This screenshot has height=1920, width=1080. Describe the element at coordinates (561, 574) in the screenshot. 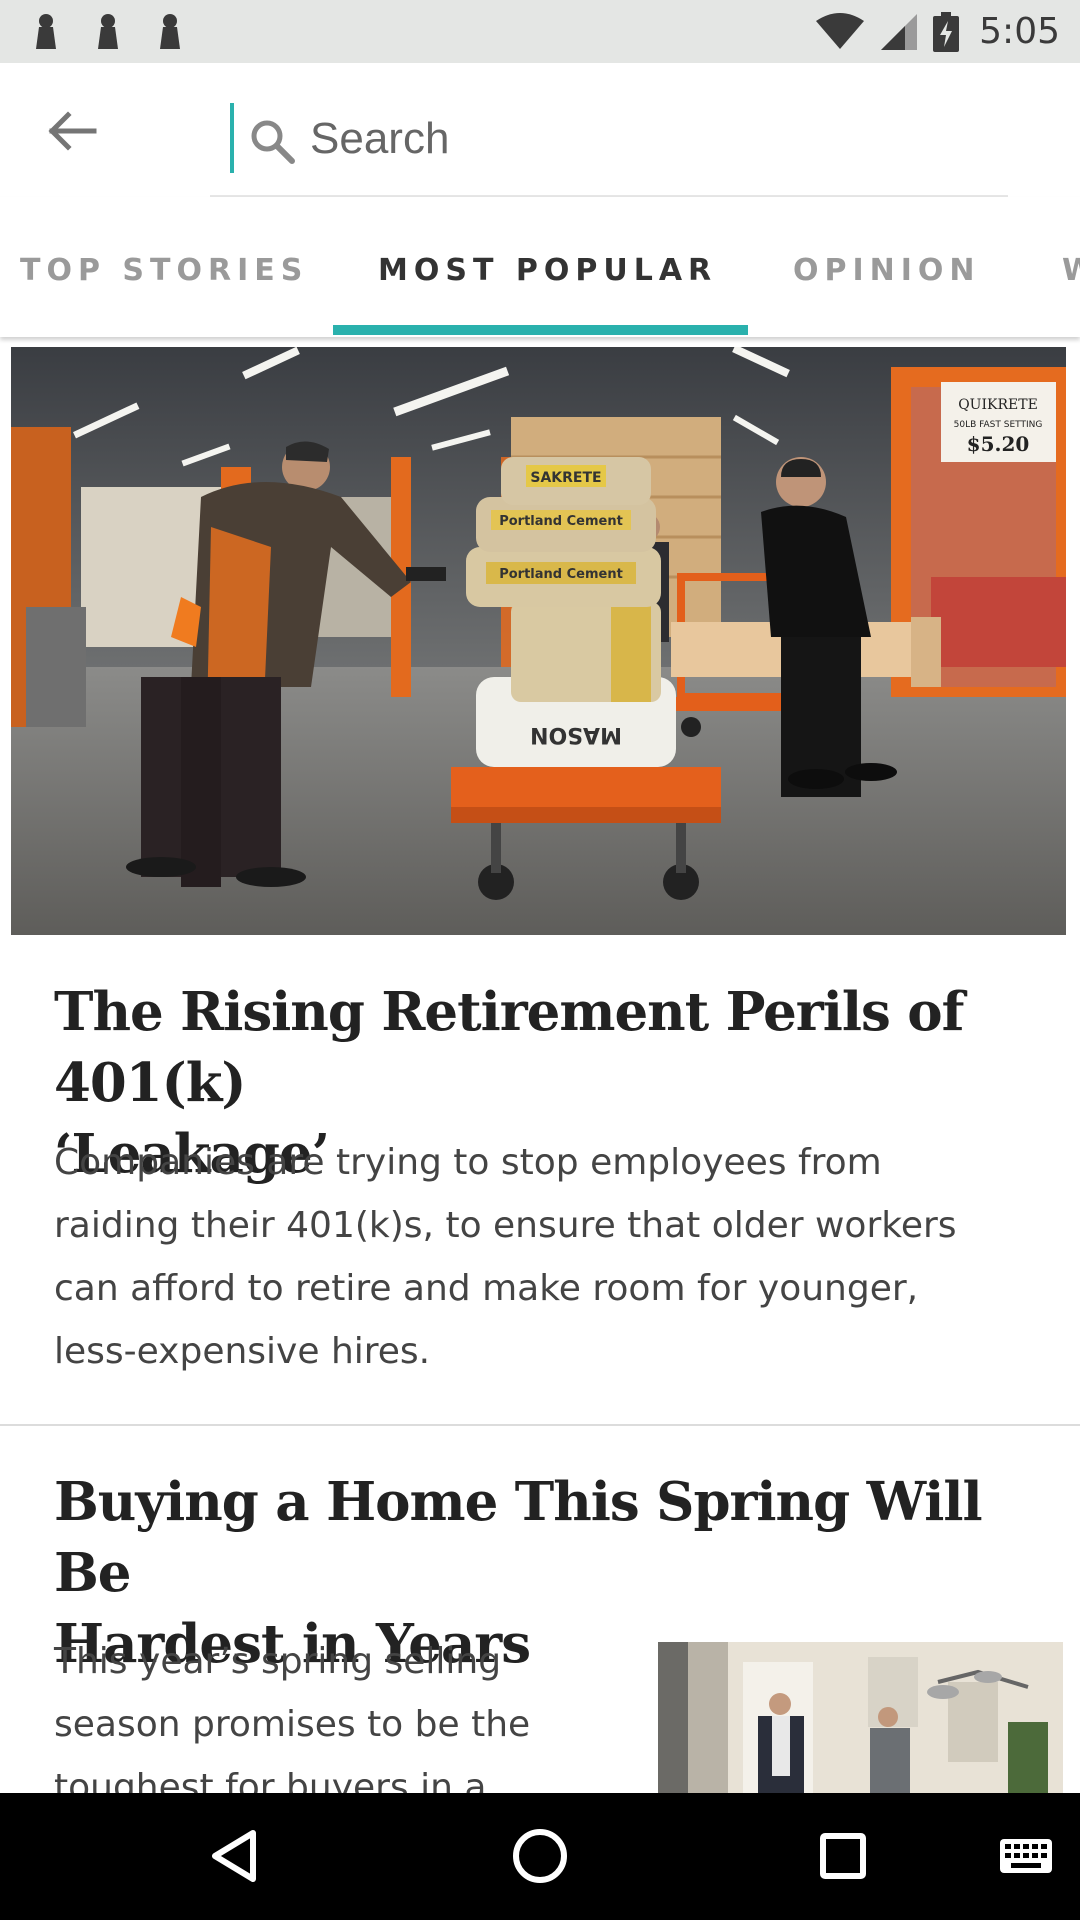

I see `bag-3-label: Portland Cement` at that location.